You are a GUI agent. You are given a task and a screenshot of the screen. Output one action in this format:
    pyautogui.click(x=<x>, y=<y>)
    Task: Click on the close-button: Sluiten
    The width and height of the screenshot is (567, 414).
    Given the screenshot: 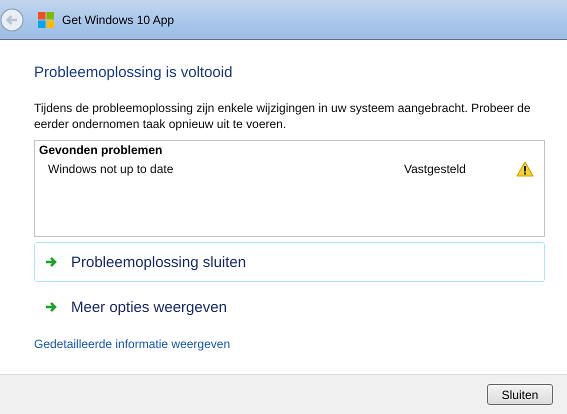 What is the action you would take?
    pyautogui.click(x=520, y=394)
    